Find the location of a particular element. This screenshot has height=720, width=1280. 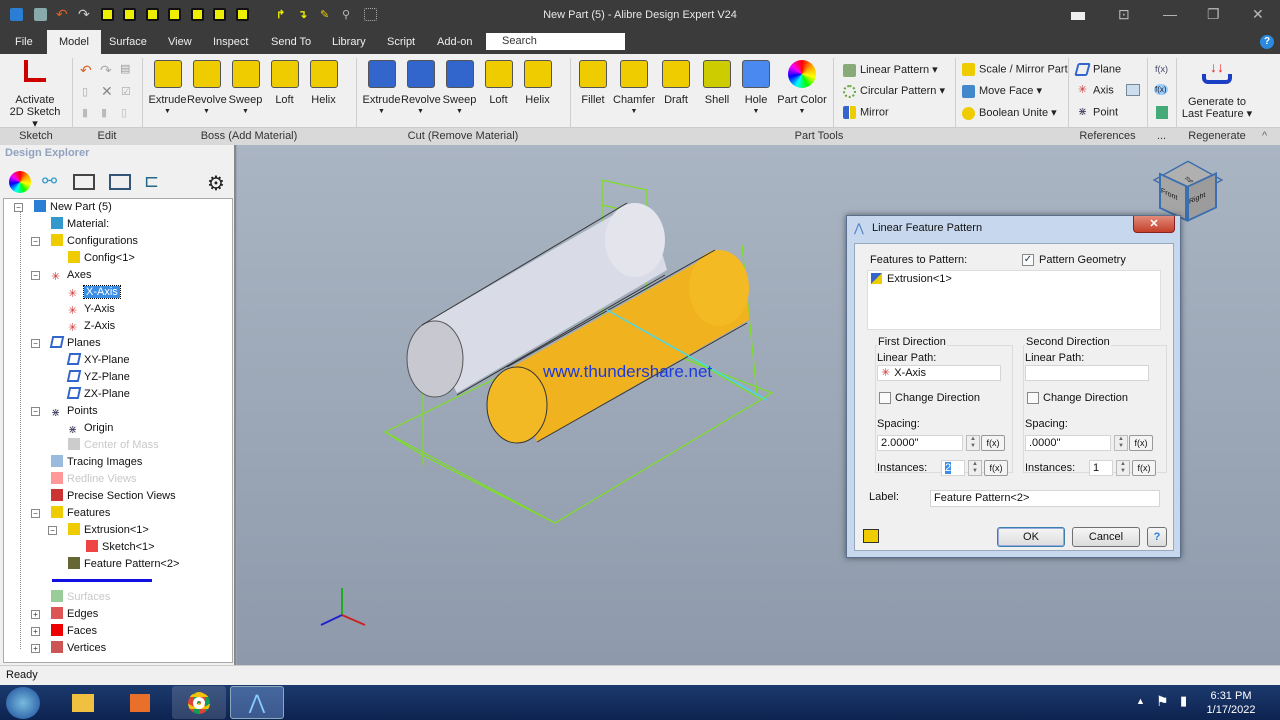

tree-node-material: Material: is located at coordinates (80, 224).